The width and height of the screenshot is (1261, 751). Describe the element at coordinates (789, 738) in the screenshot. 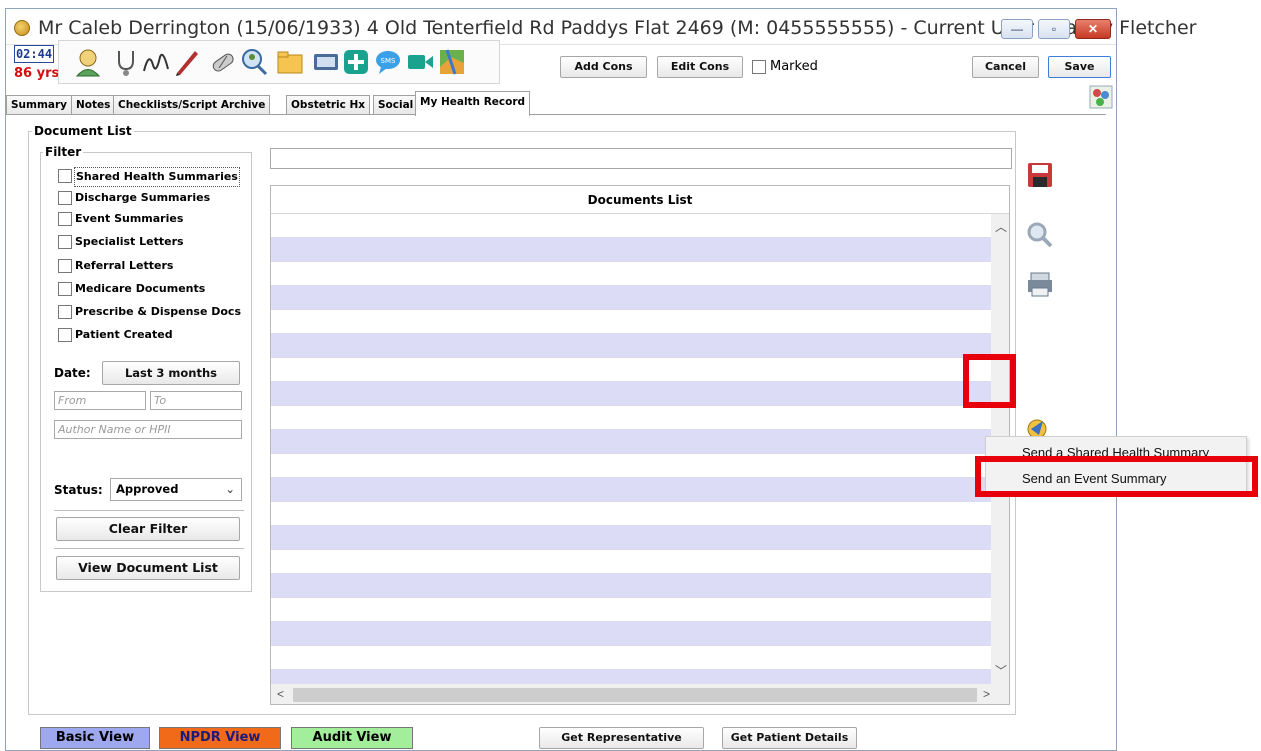

I see `get-patient-details-button: Get Patient Details` at that location.